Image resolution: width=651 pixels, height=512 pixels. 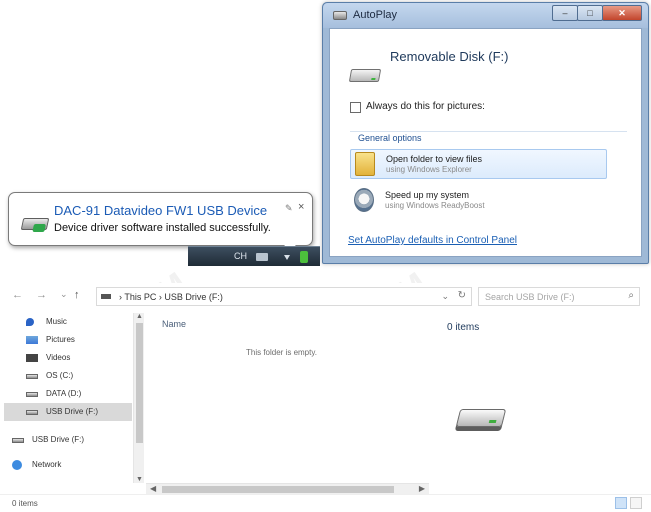 I want to click on sidebar-item-network: Network, so click(x=59, y=465).